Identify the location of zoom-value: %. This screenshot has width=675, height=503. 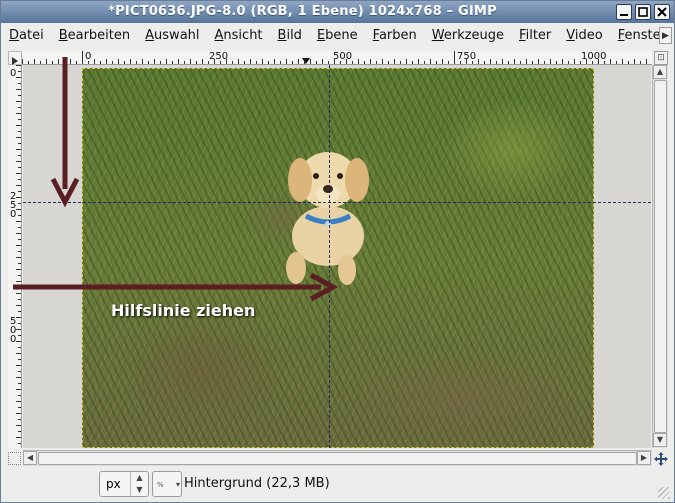
(160, 485).